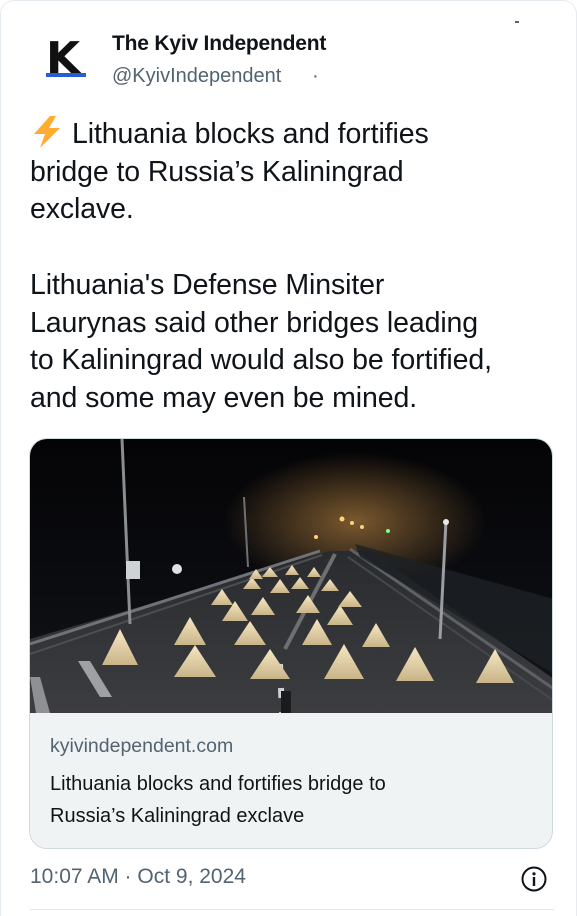 The height and width of the screenshot is (916, 577). Describe the element at coordinates (261, 360) in the screenshot. I see `tweet-line: to Kaliningrad would also be fortified,` at that location.